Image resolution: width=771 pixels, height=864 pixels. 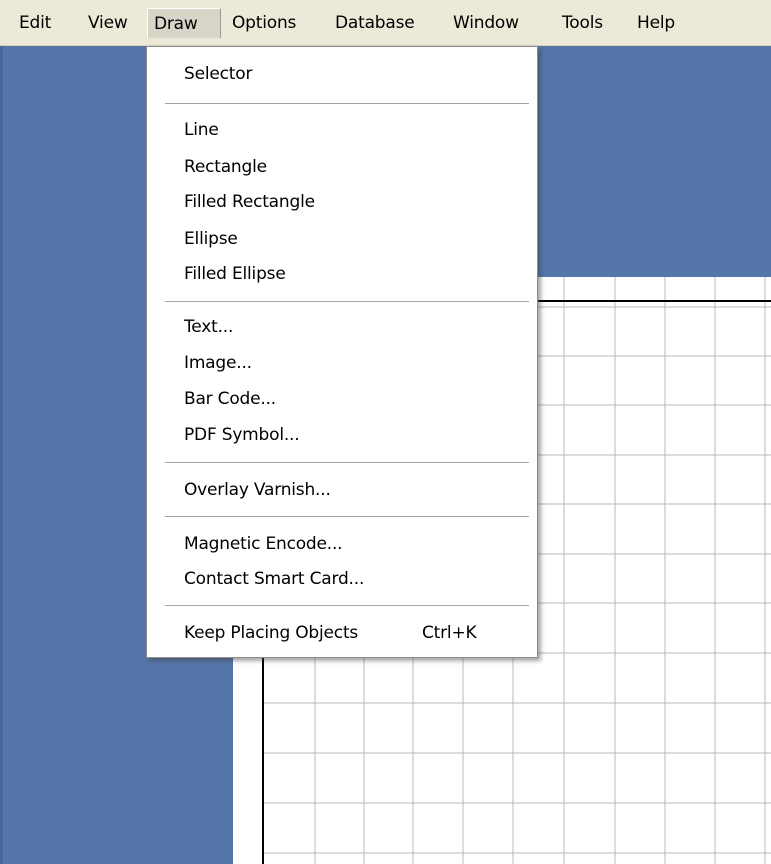 What do you see at coordinates (656, 23) in the screenshot?
I see `menu-help: Help` at bounding box center [656, 23].